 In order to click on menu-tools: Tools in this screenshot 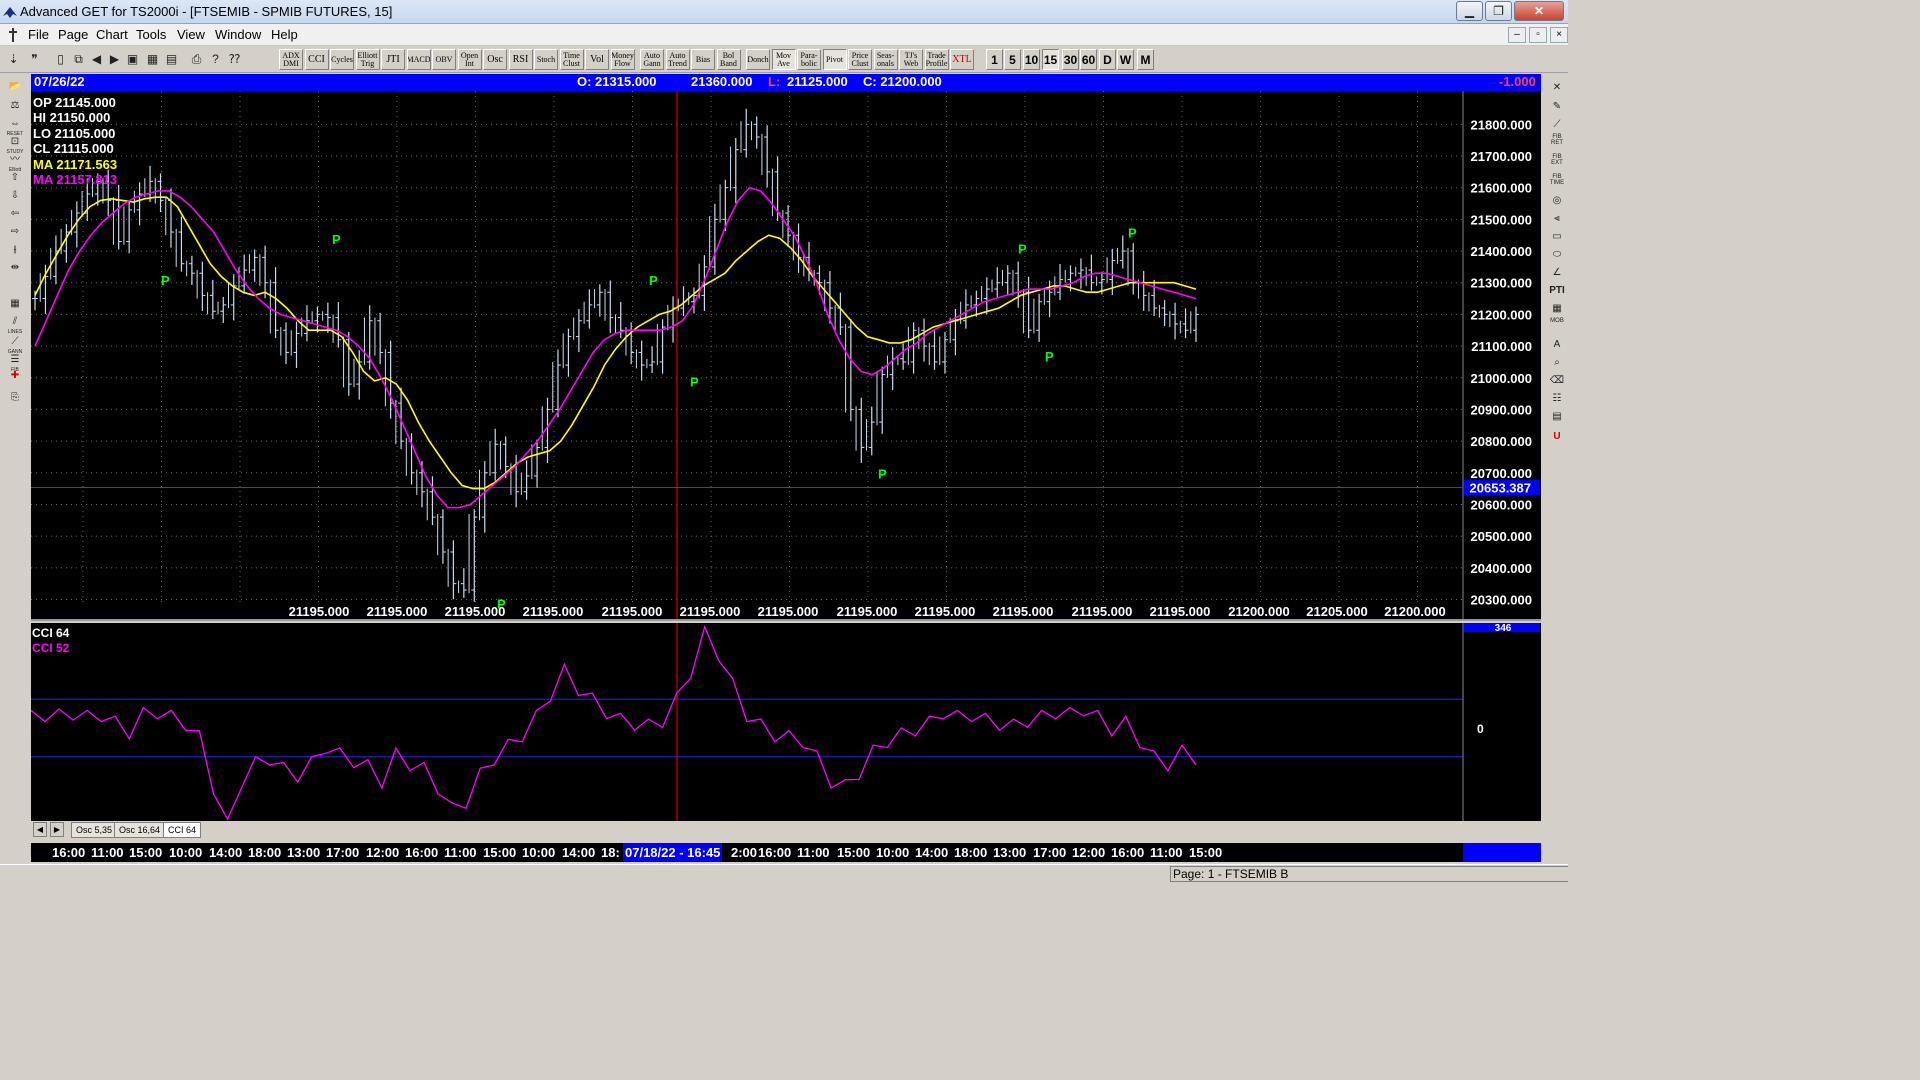, I will do `click(151, 34)`.